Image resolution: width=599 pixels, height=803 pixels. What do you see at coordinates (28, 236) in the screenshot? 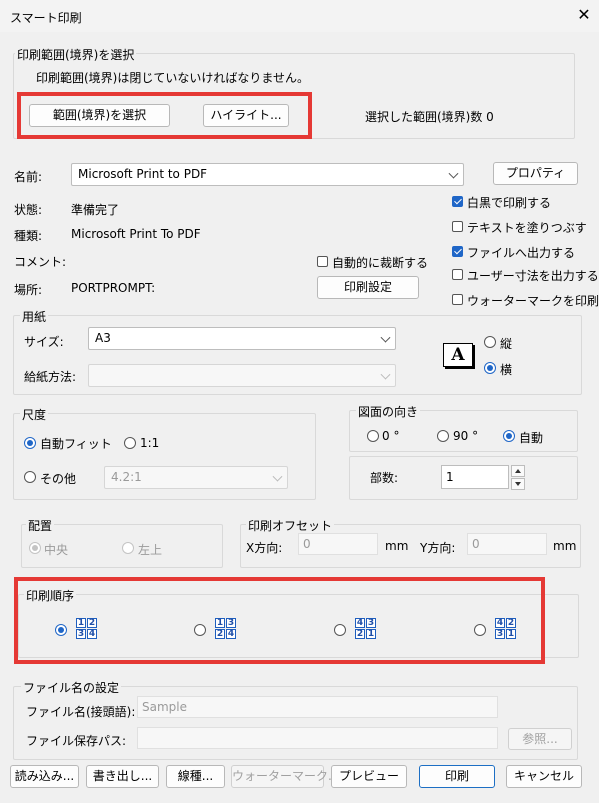
I see `type-label: 種類:` at bounding box center [28, 236].